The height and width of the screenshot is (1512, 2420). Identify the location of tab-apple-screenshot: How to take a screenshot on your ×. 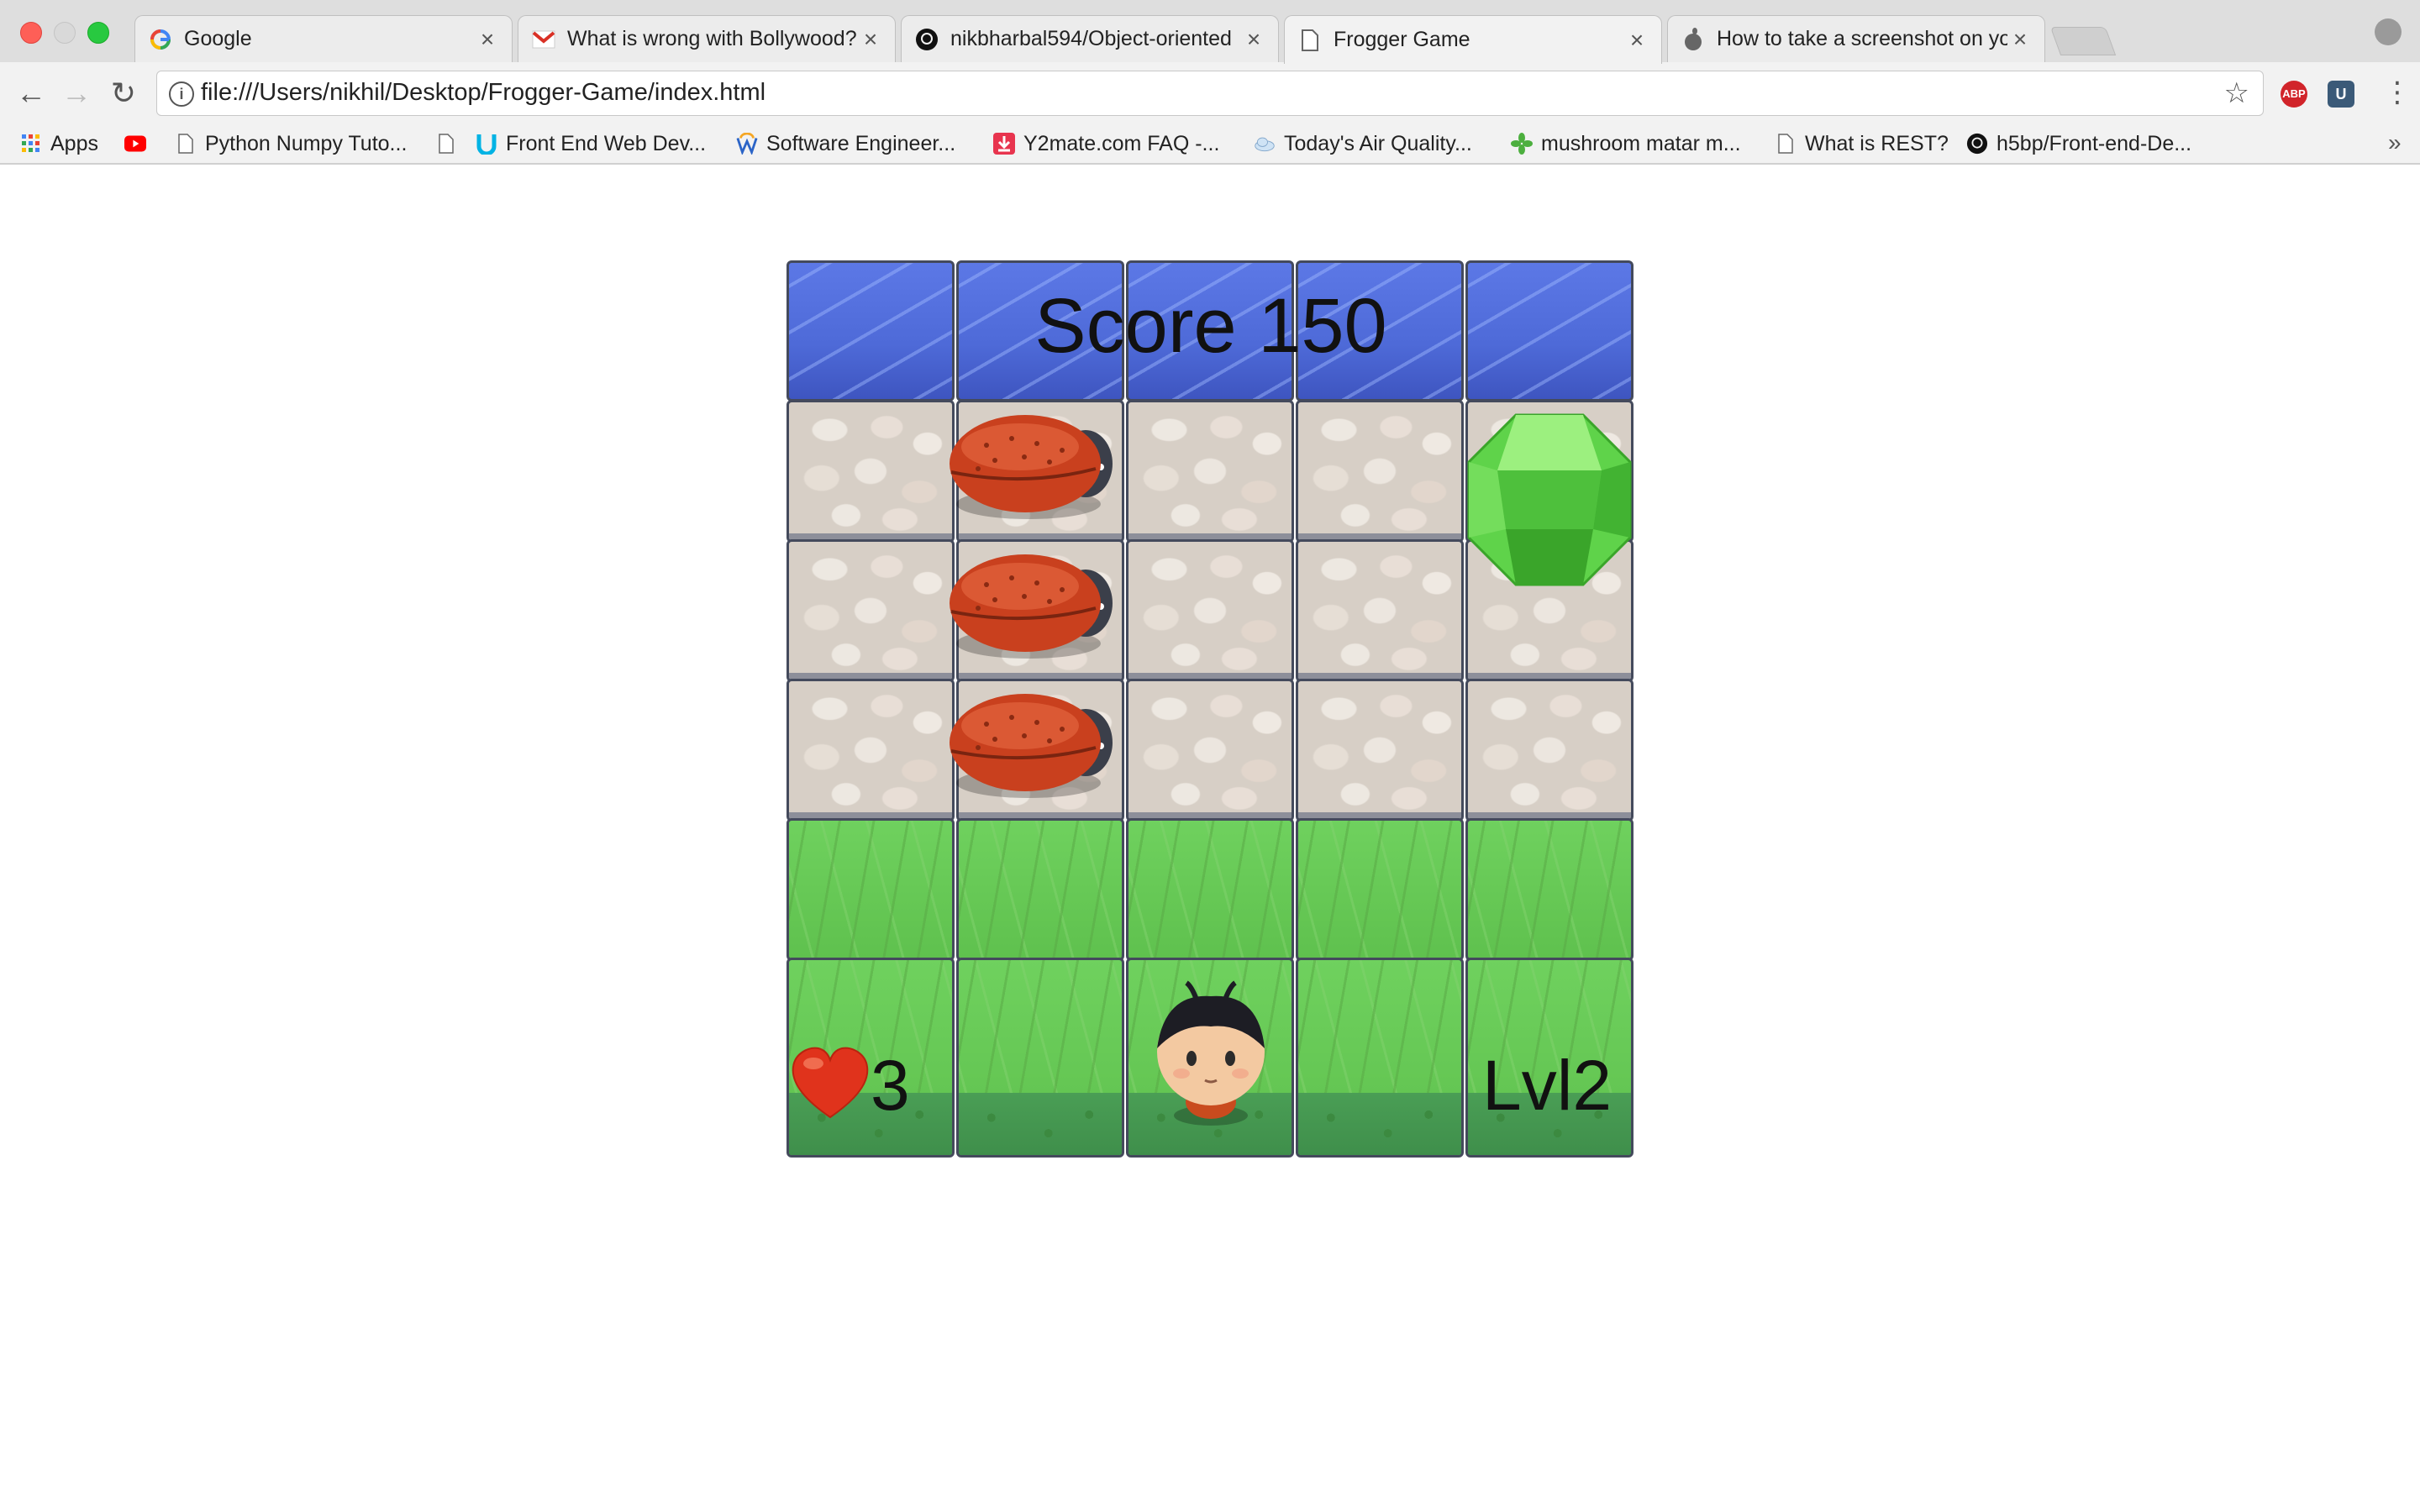
(1856, 38).